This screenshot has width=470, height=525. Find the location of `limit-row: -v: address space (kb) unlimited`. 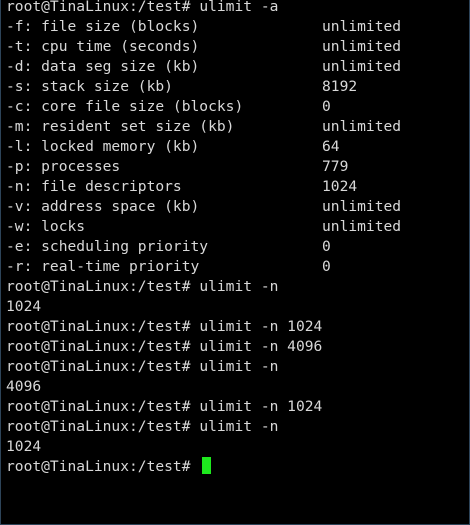

limit-row: -v: address space (kb) unlimited is located at coordinates (237, 207).